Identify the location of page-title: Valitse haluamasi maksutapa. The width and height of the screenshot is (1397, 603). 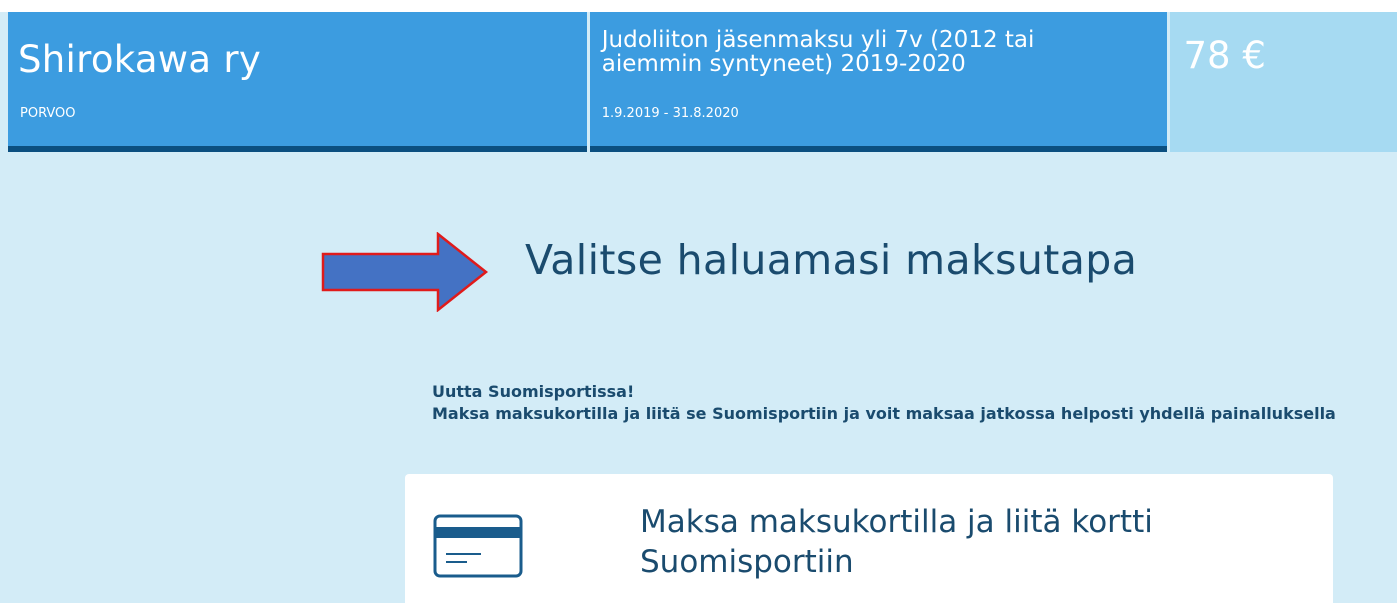
(831, 260).